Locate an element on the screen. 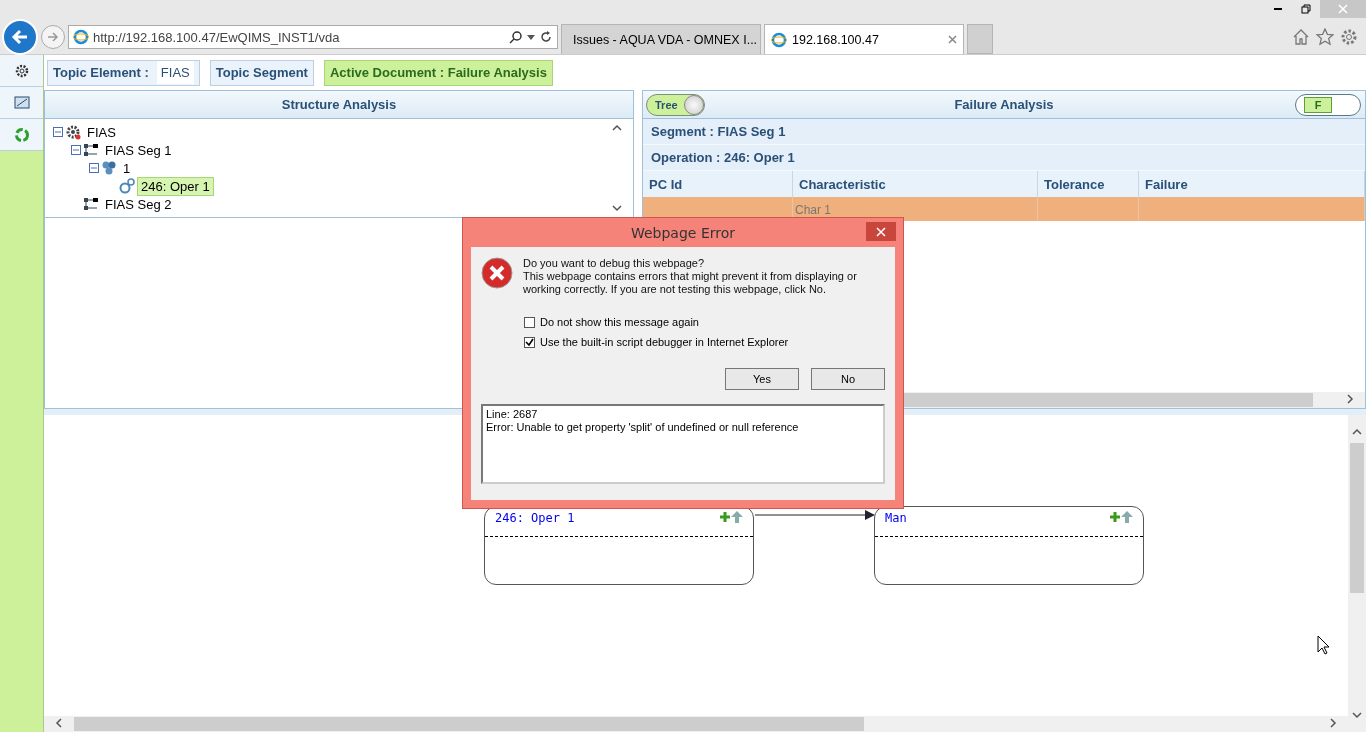 The image size is (1366, 732). checkbox-label: Use the built-in script debugger in Internet Explorer is located at coordinates (664, 342).